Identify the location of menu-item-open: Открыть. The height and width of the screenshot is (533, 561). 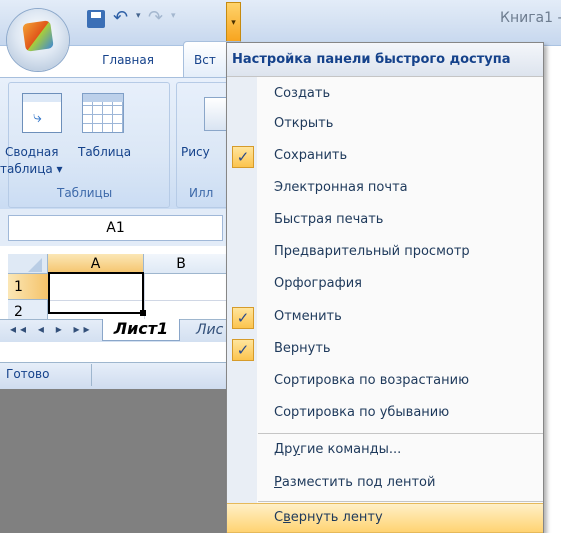
(385, 125).